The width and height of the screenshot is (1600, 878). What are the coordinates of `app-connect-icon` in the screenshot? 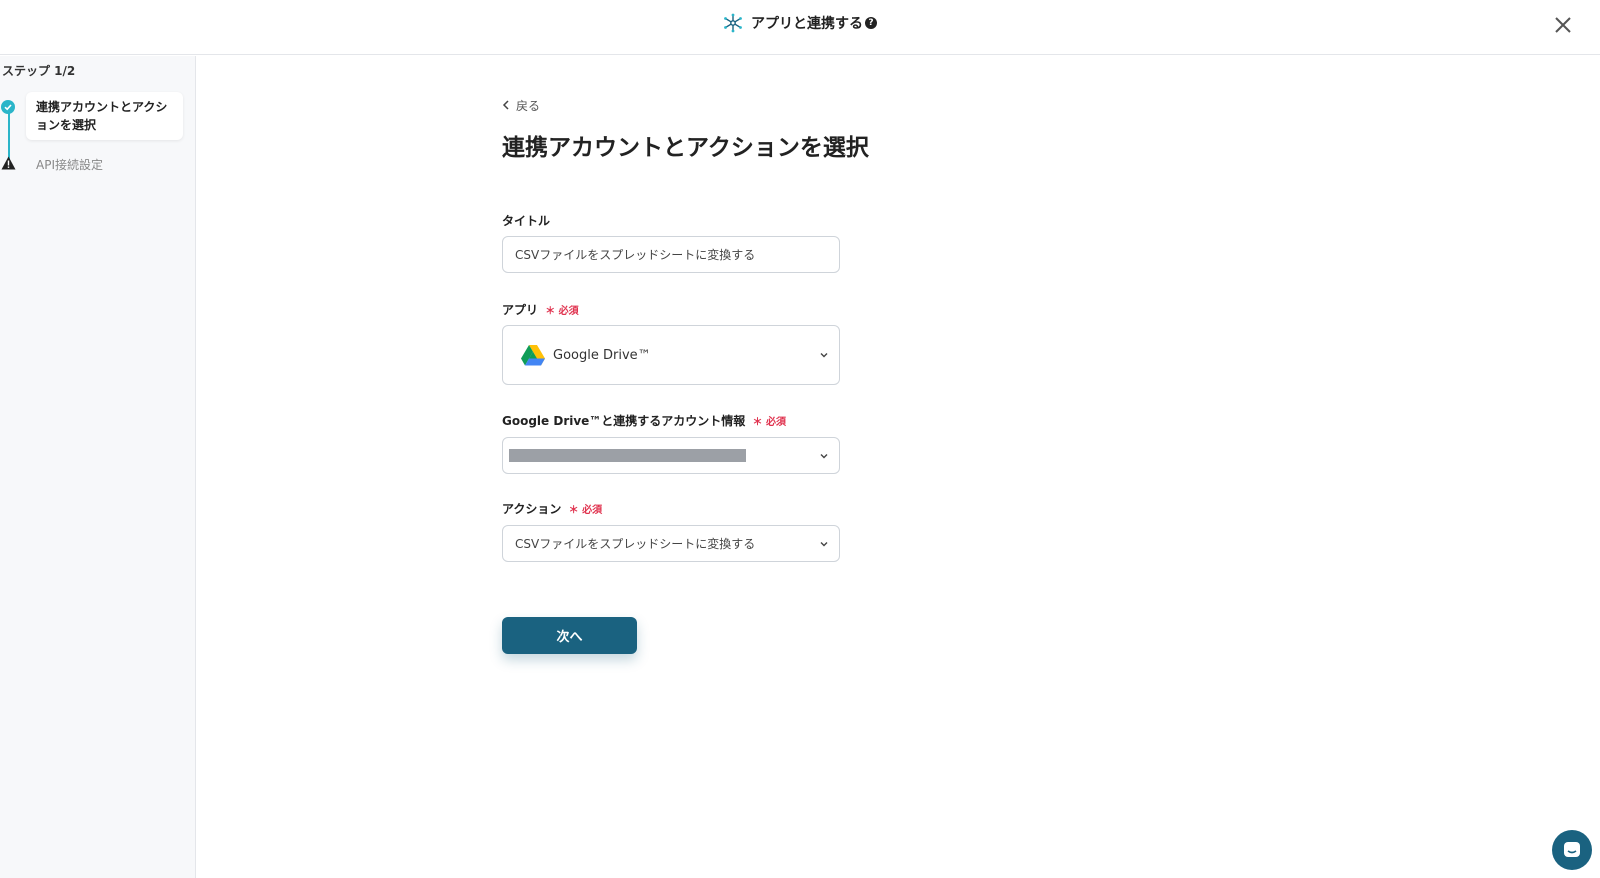 It's located at (733, 23).